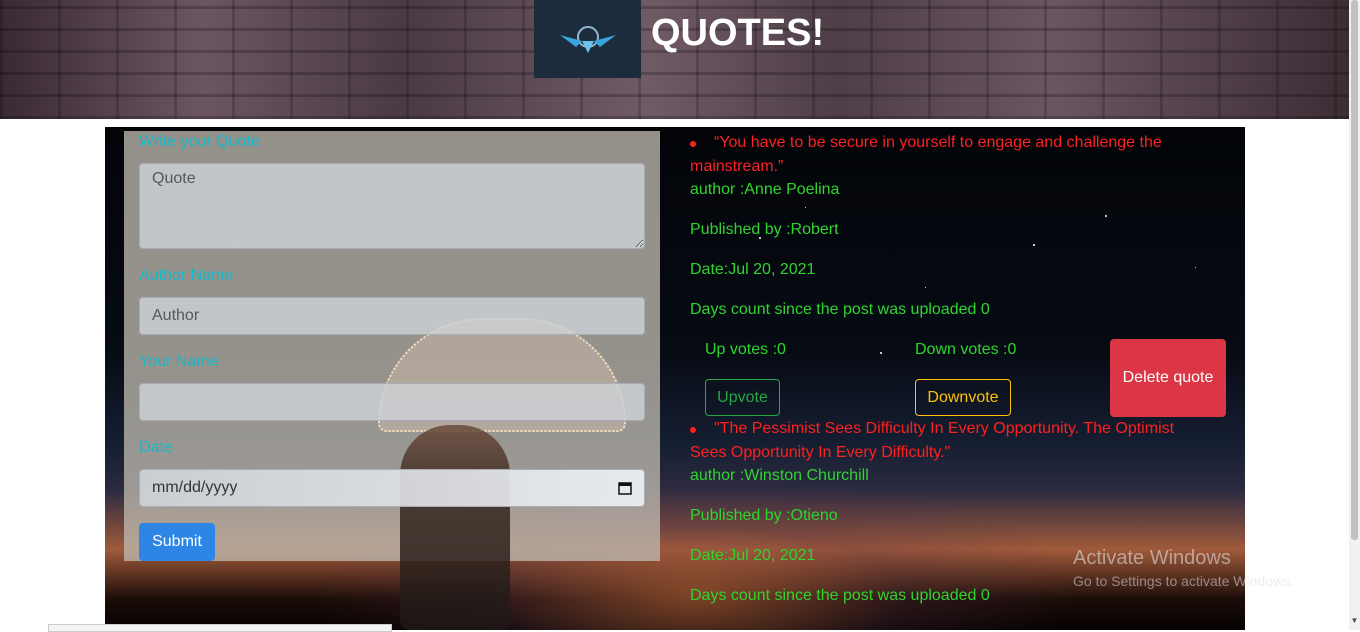 The height and width of the screenshot is (632, 1360). I want to click on up-votes-count: Up votes :0, so click(745, 349).